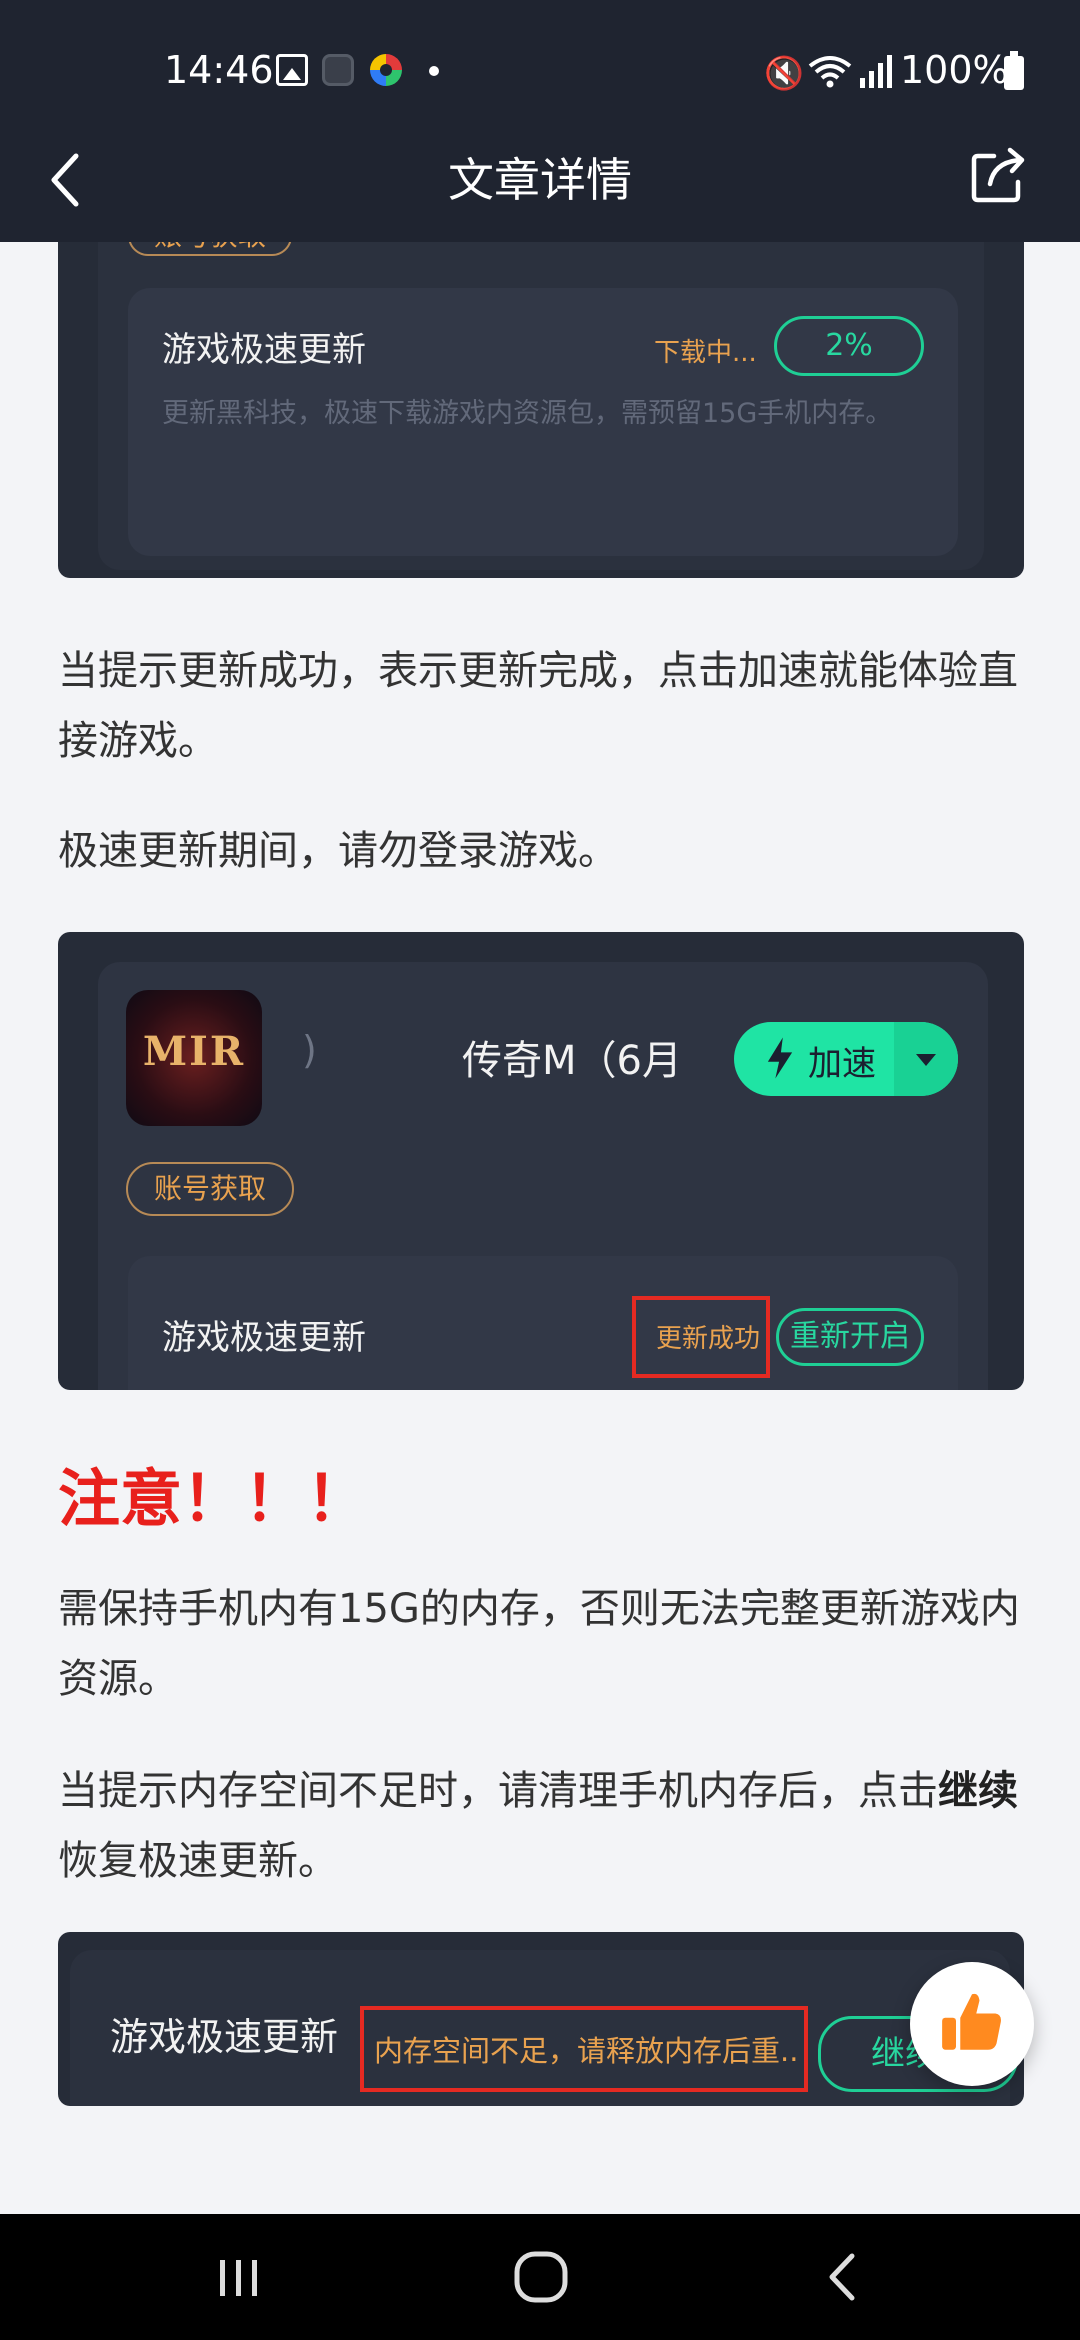  I want to click on wifi-icon, so click(830, 72).